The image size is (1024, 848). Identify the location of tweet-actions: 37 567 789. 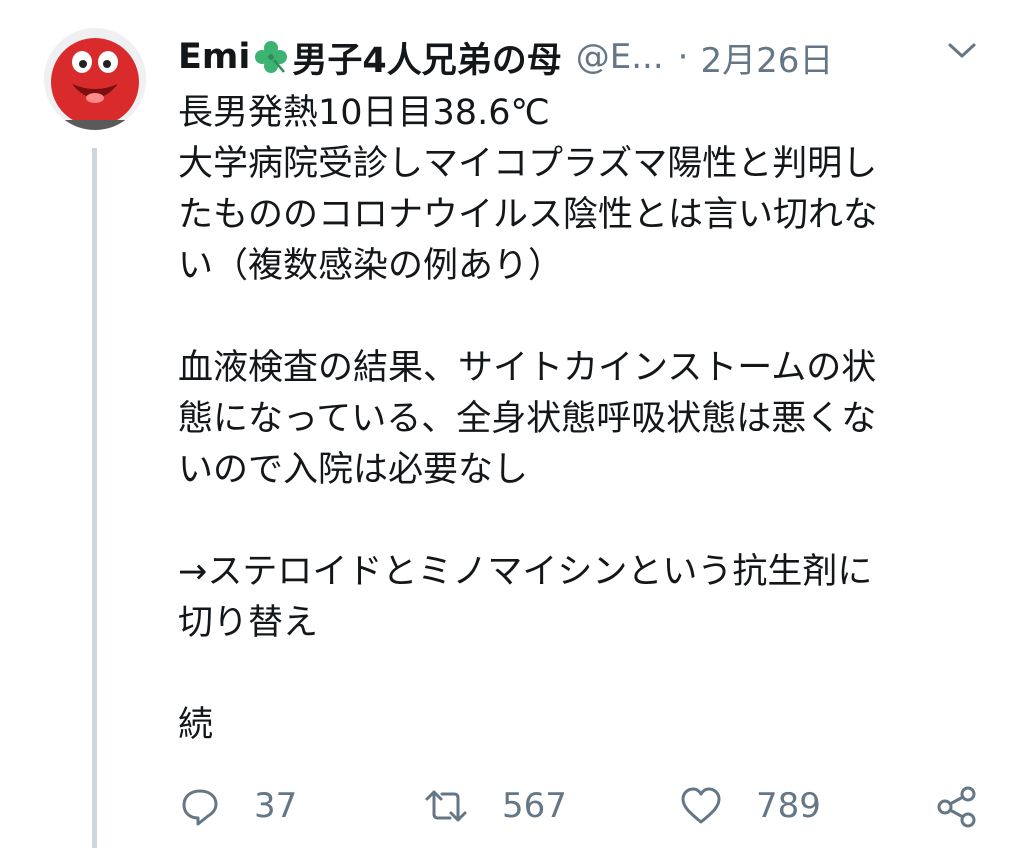
(588, 810).